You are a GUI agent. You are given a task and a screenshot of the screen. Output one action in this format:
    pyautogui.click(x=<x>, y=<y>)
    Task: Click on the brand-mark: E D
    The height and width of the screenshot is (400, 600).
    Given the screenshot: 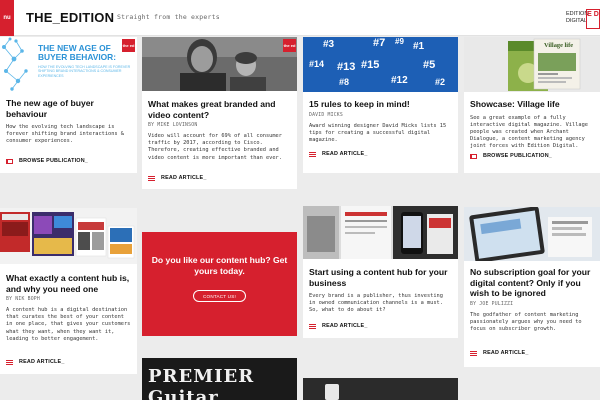 What is the action you would take?
    pyautogui.click(x=593, y=19)
    